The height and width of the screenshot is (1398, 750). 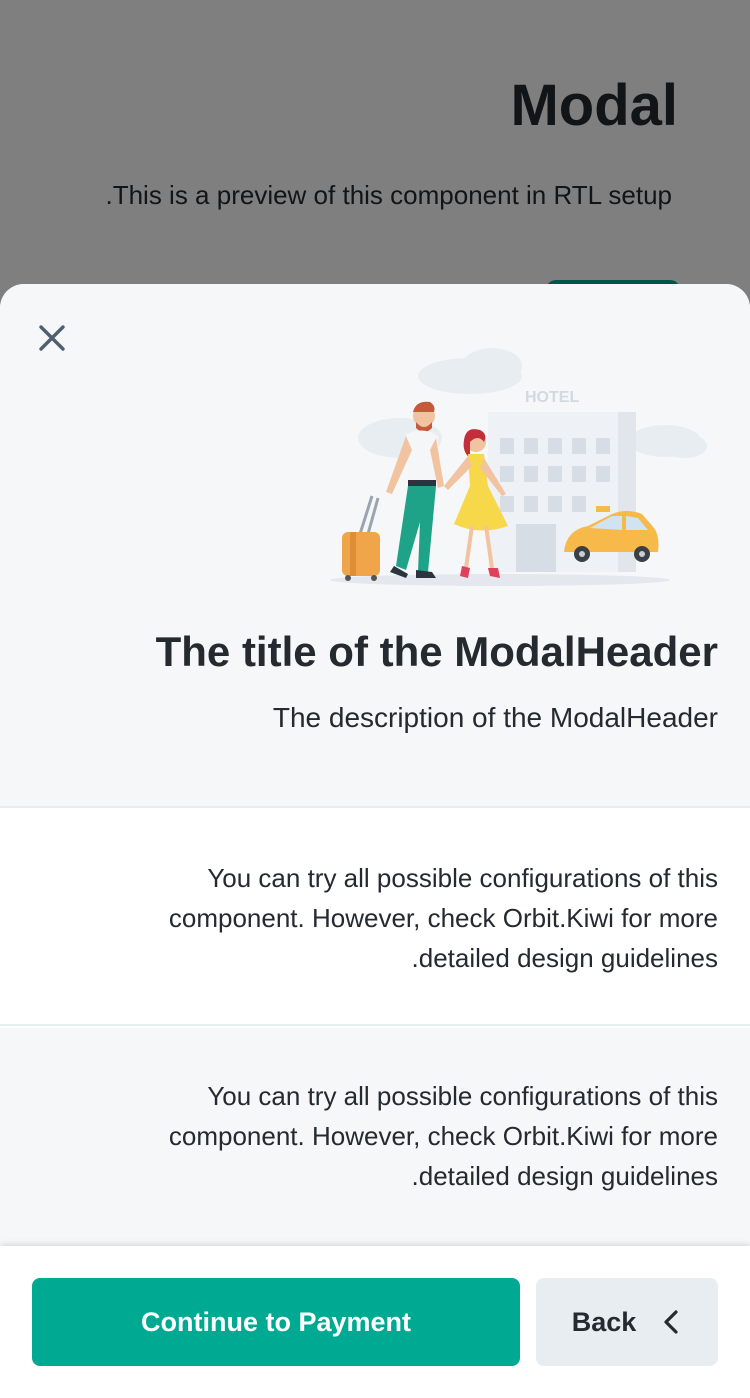 I want to click on close-button, so click(x=52, y=338).